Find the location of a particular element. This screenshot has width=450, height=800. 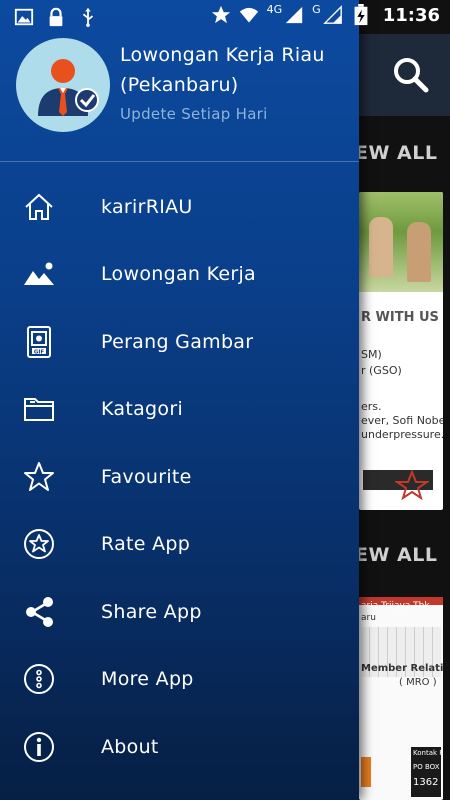

menu-item-karirriau: karirRIAU is located at coordinates (179, 207).